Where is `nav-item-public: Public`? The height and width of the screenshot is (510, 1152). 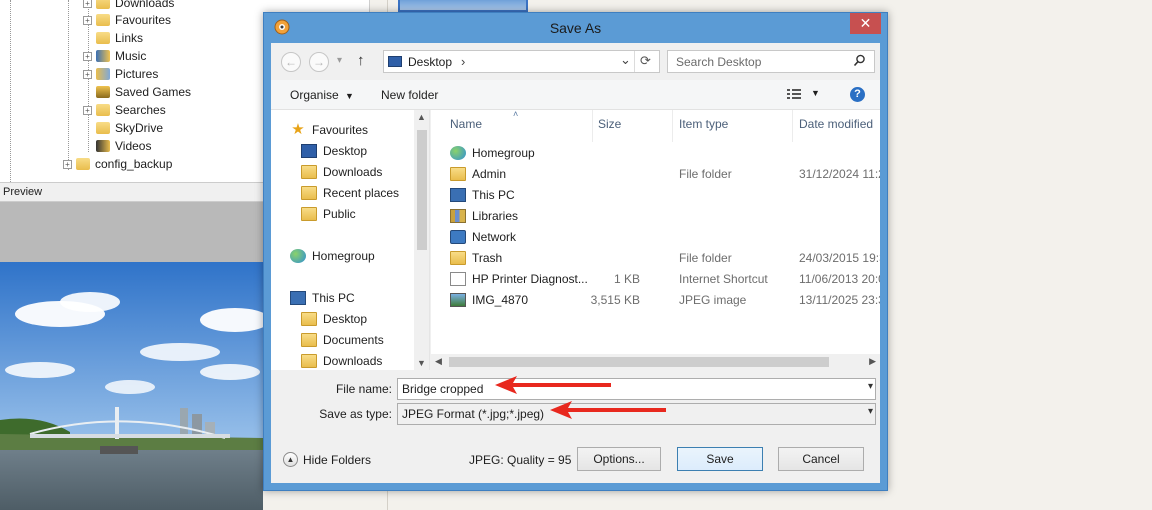 nav-item-public: Public is located at coordinates (328, 214).